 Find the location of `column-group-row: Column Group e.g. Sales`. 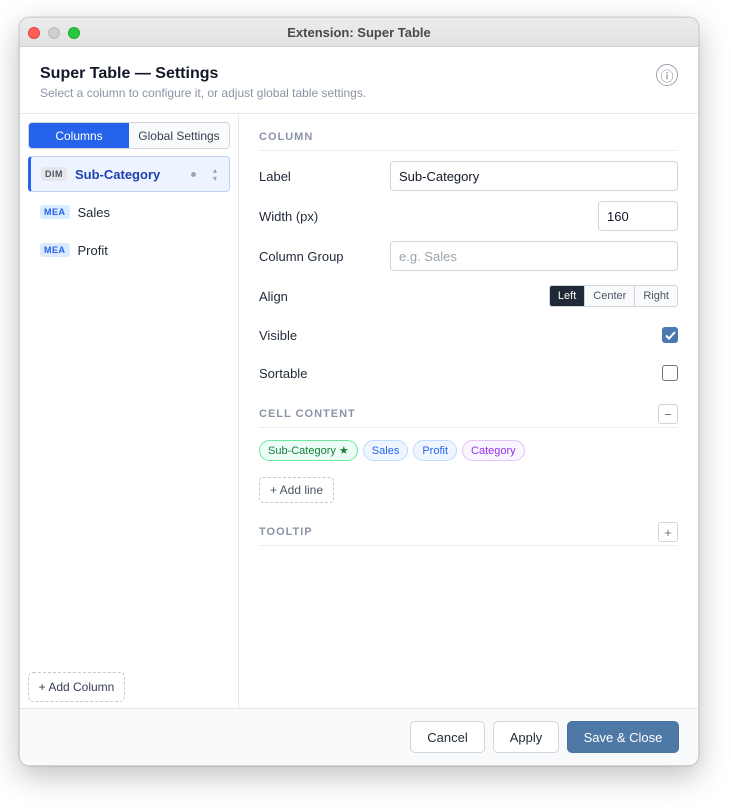

column-group-row: Column Group e.g. Sales is located at coordinates (468, 256).